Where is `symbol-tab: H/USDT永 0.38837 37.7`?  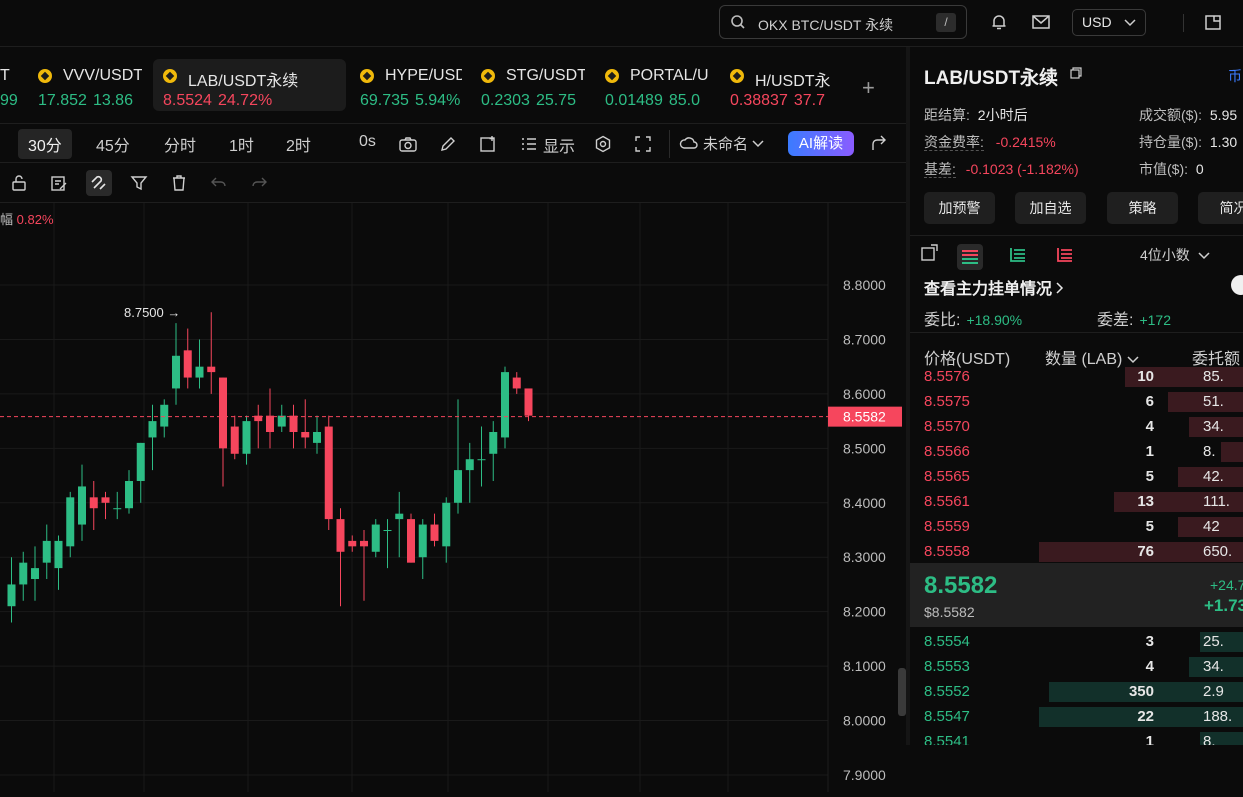 symbol-tab: H/USDT永 0.38837 37.7 is located at coordinates (778, 85).